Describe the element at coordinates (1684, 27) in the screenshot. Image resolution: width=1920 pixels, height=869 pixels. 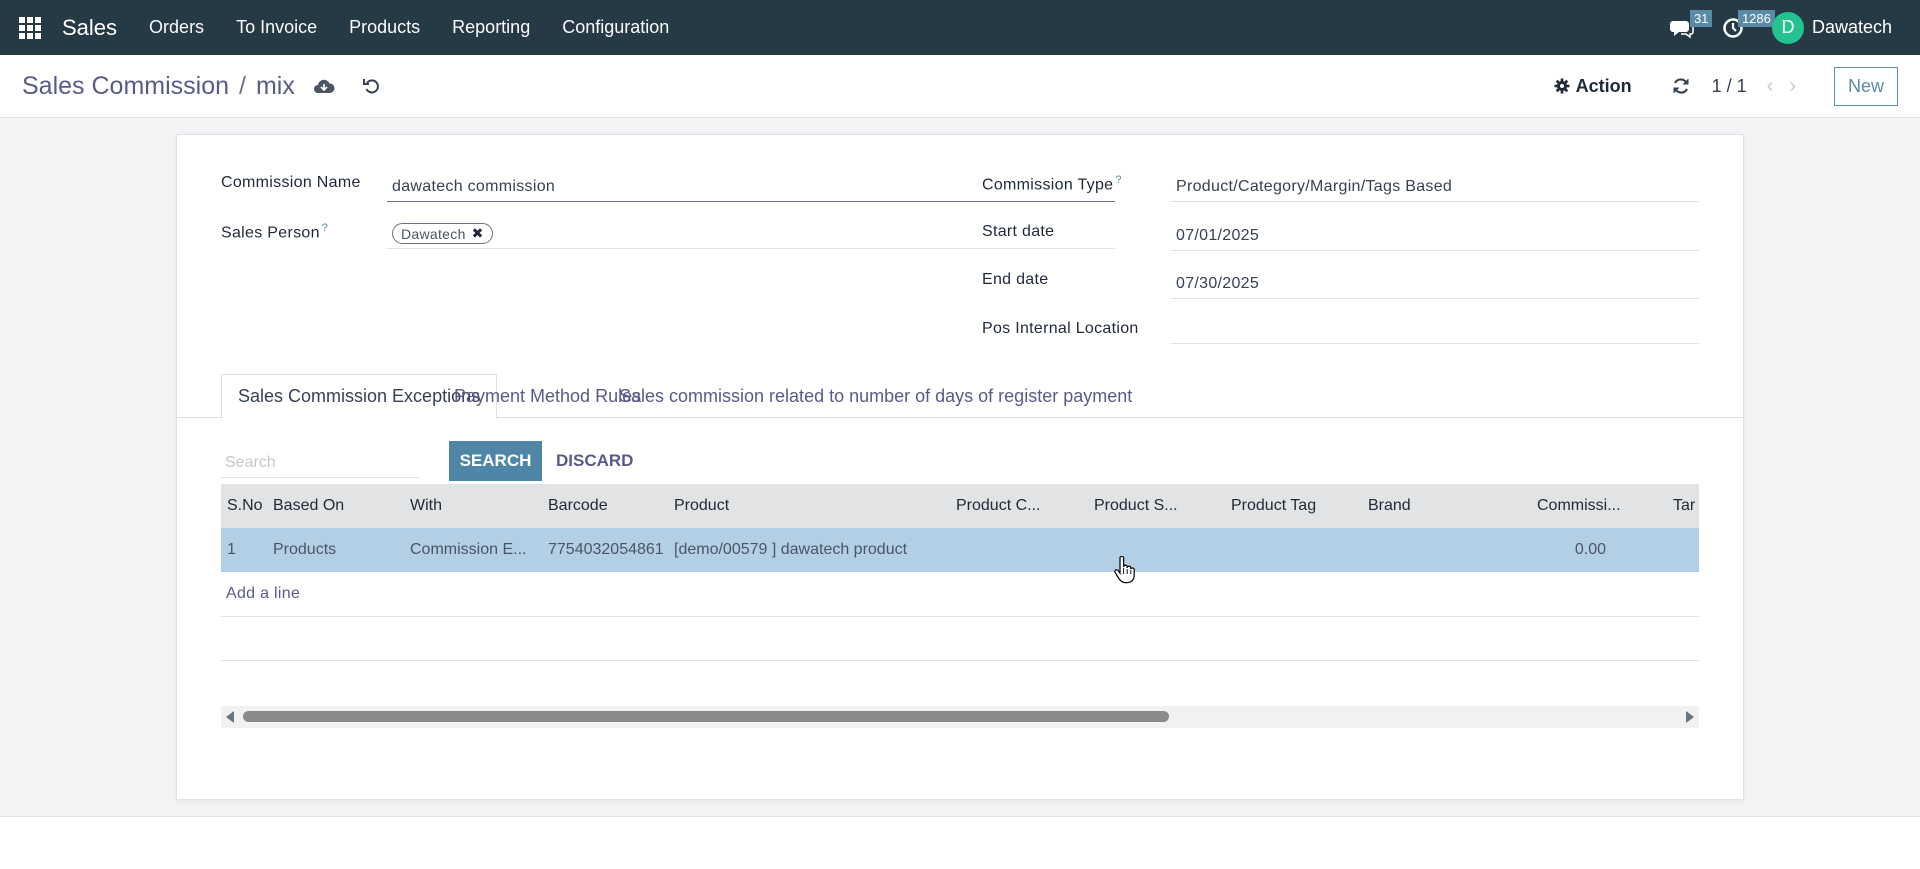
I see `messages-button: 31` at that location.